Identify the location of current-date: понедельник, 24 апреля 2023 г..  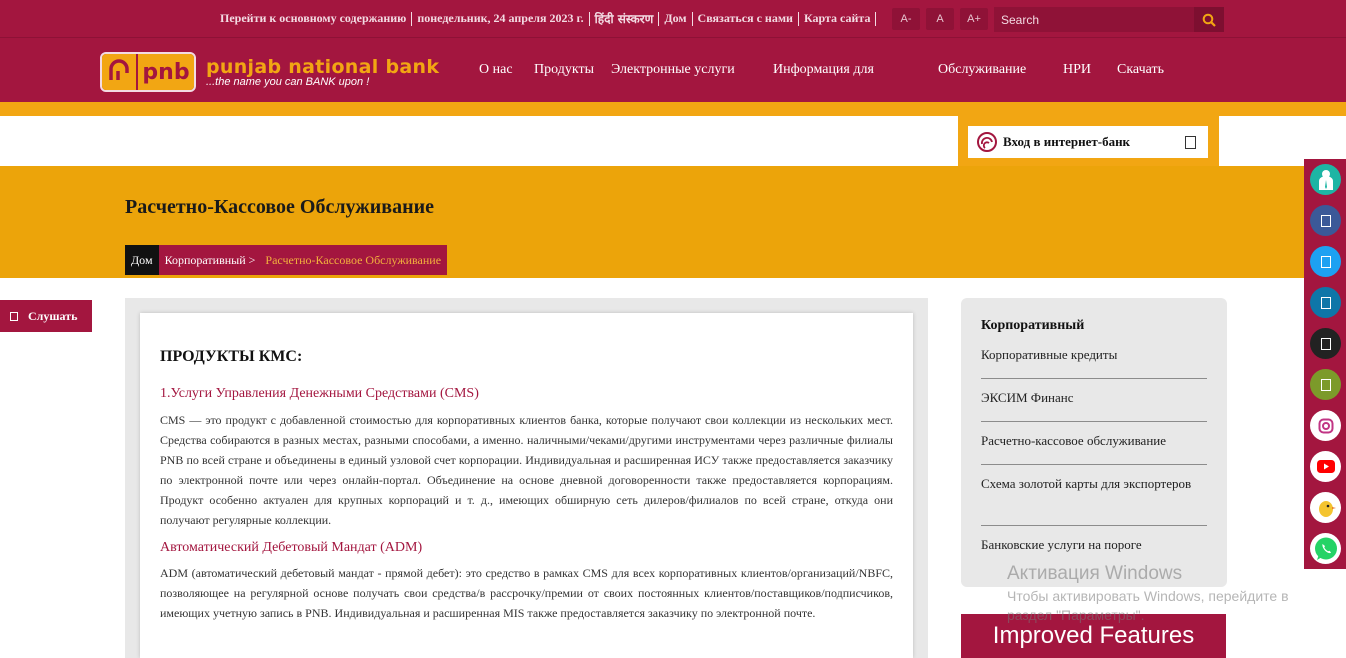
(500, 18).